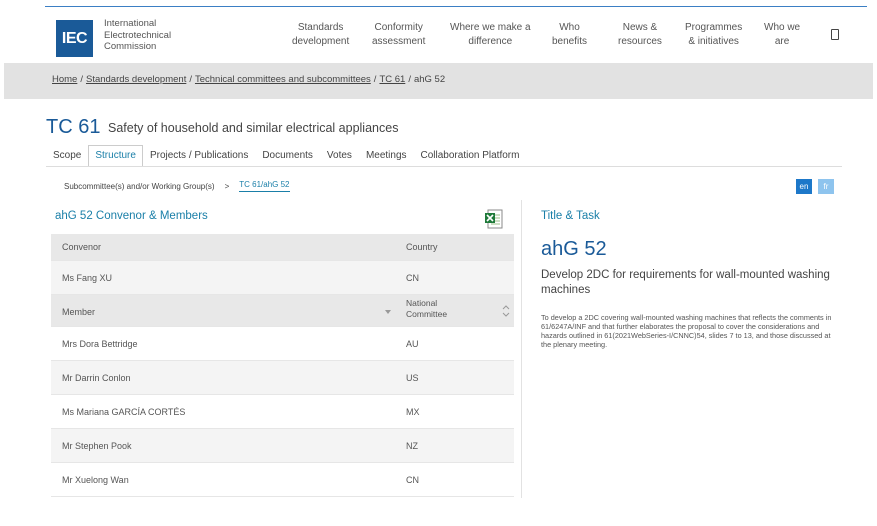  I want to click on member-name: Mr Darrin Conlon, so click(96, 378).